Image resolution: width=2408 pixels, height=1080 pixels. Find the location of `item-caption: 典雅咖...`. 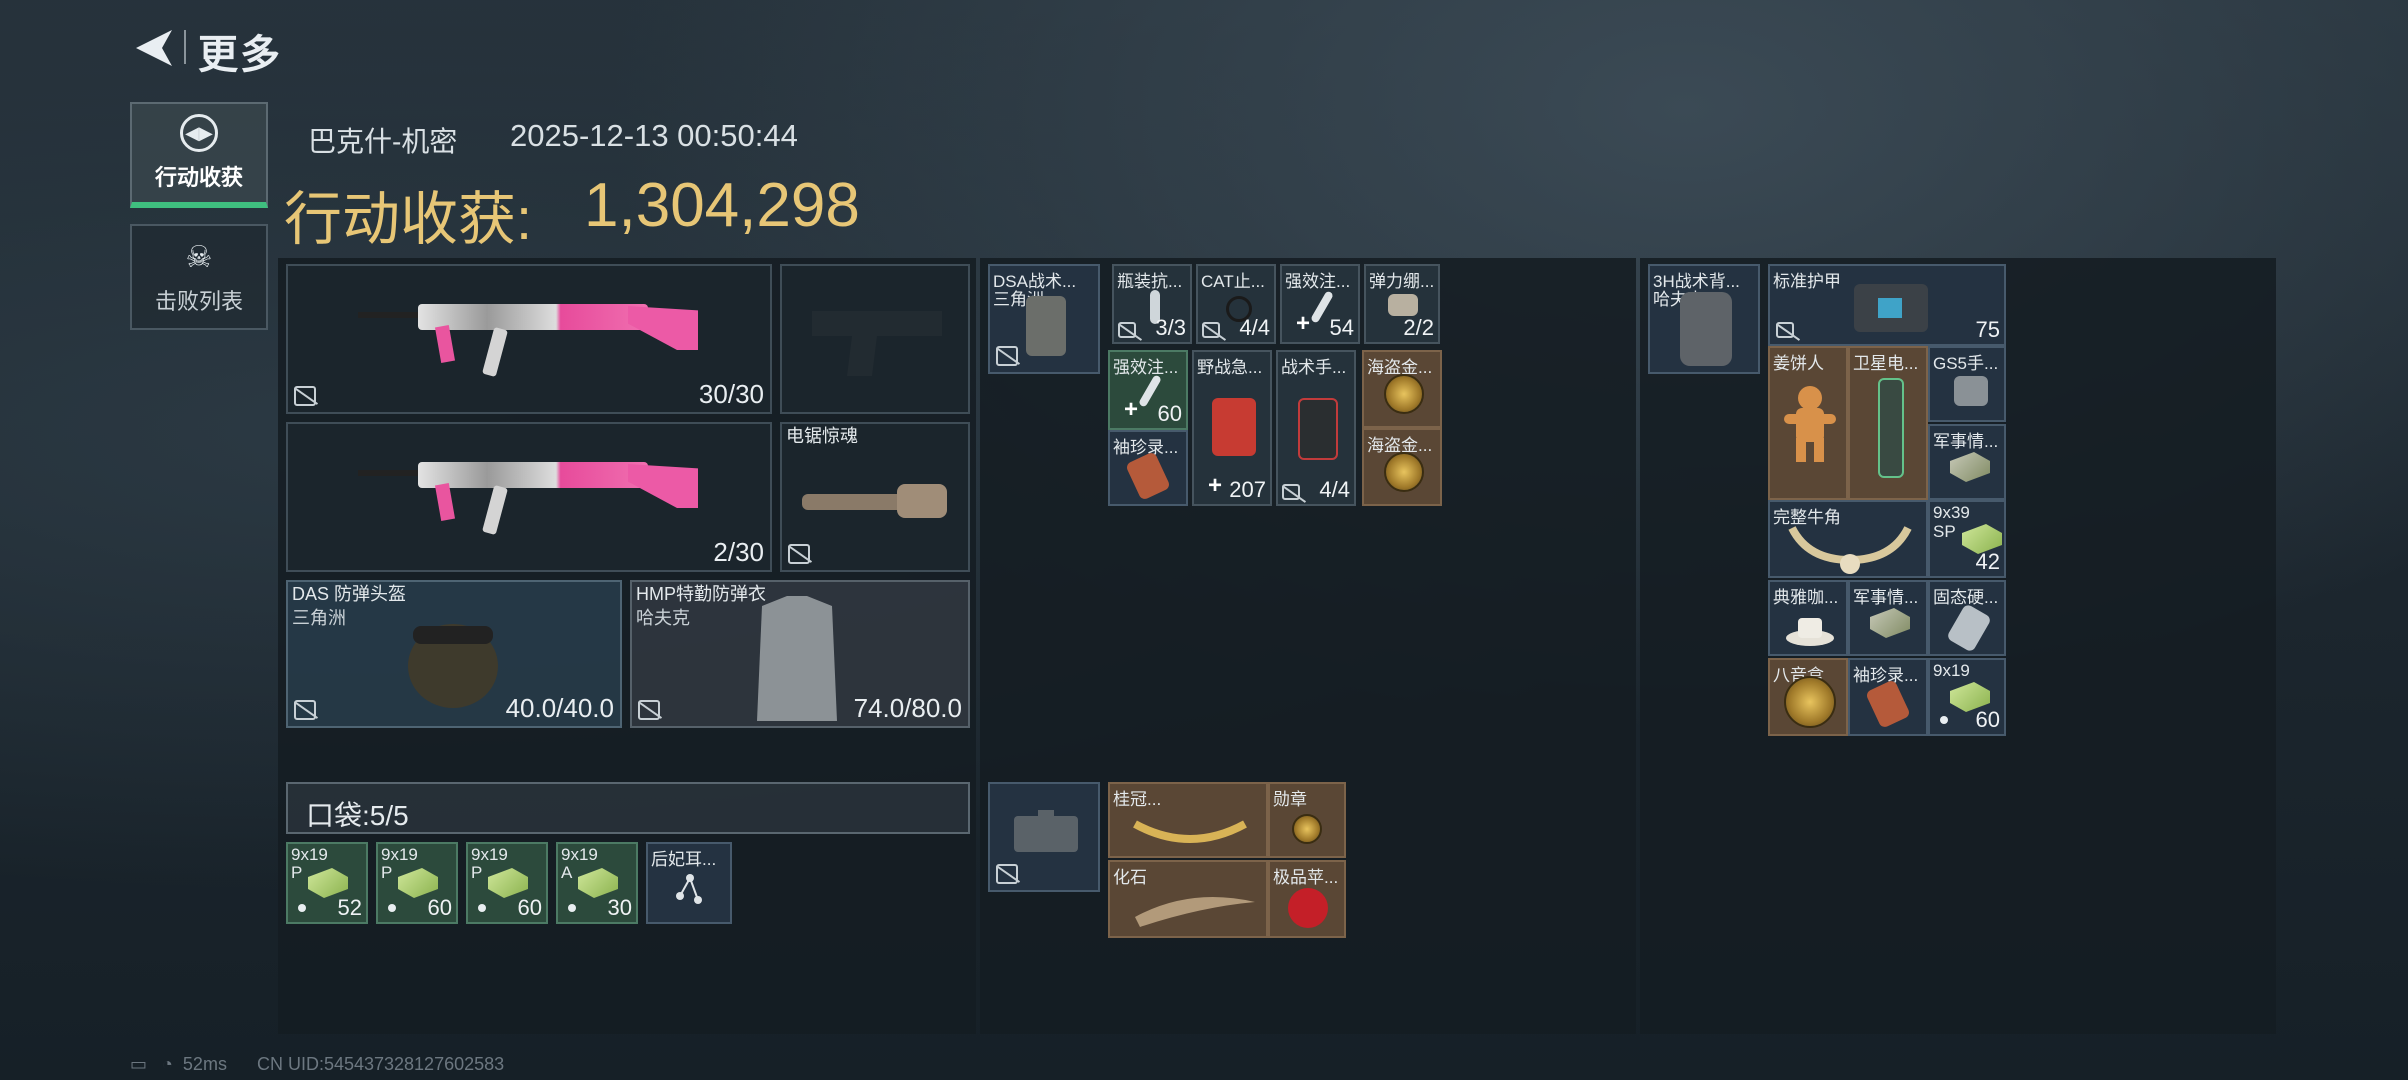

item-caption: 典雅咖... is located at coordinates (1806, 597).